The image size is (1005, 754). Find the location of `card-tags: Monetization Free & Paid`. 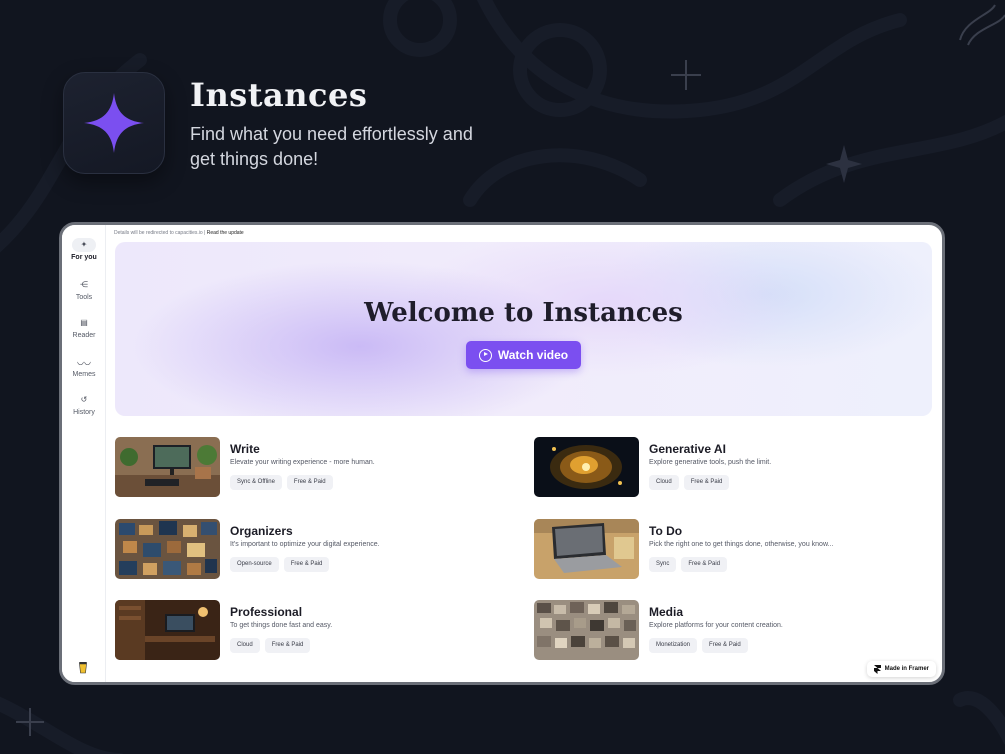

card-tags: Monetization Free & Paid is located at coordinates (698, 645).